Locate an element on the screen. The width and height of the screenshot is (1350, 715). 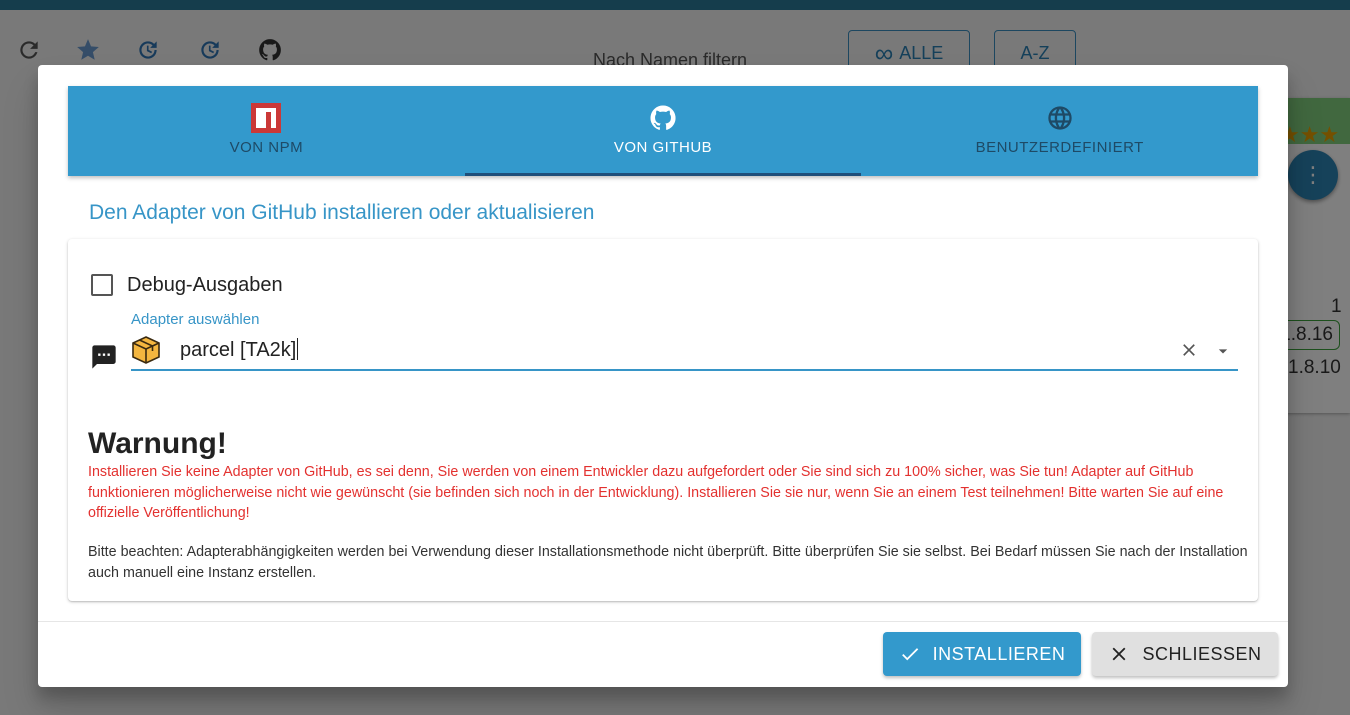
install-button: INSTALLIEREN is located at coordinates (982, 654).